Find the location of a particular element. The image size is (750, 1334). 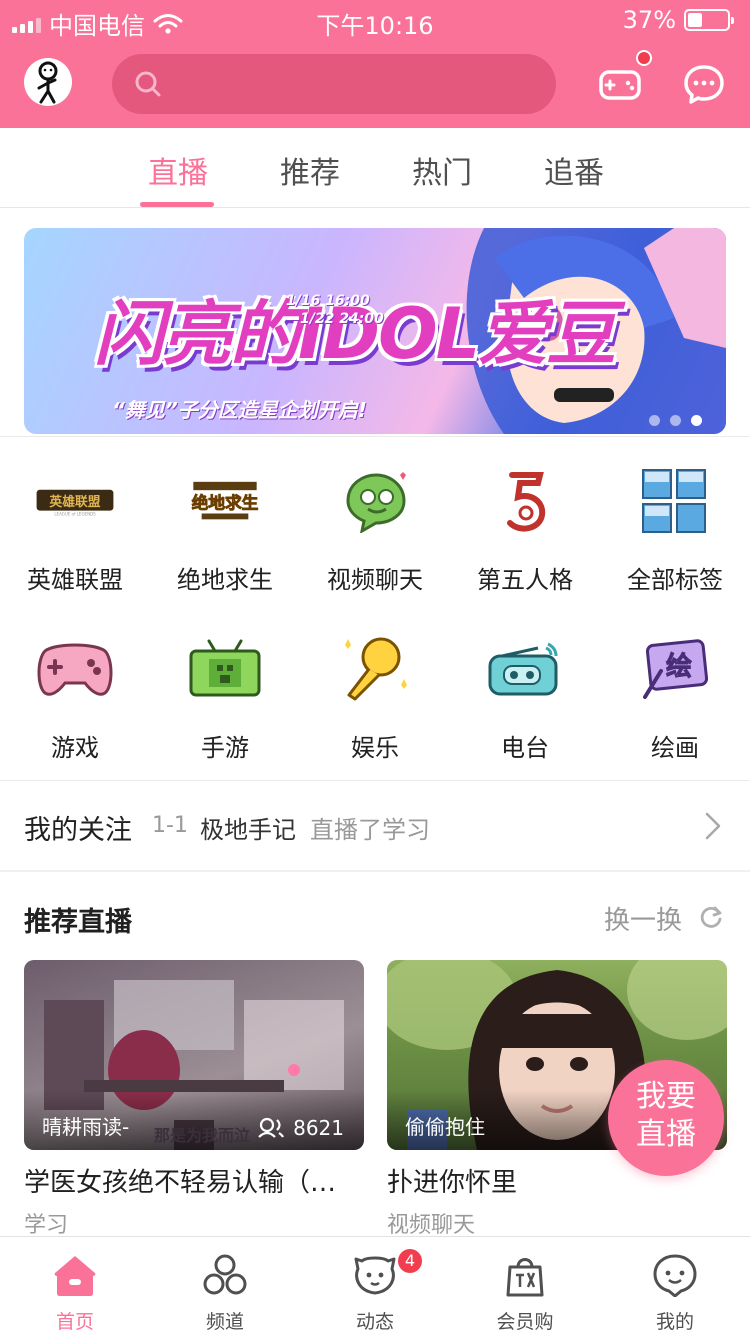

category-identity-v: 第五人格 is located at coordinates (525, 530).